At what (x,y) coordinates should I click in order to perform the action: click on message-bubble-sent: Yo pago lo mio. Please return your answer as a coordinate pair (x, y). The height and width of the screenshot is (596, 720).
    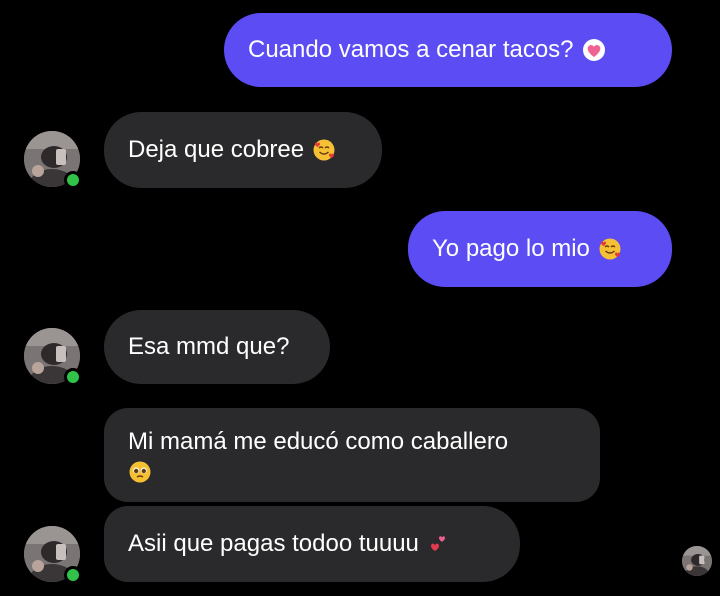
    Looking at the image, I should click on (540, 249).